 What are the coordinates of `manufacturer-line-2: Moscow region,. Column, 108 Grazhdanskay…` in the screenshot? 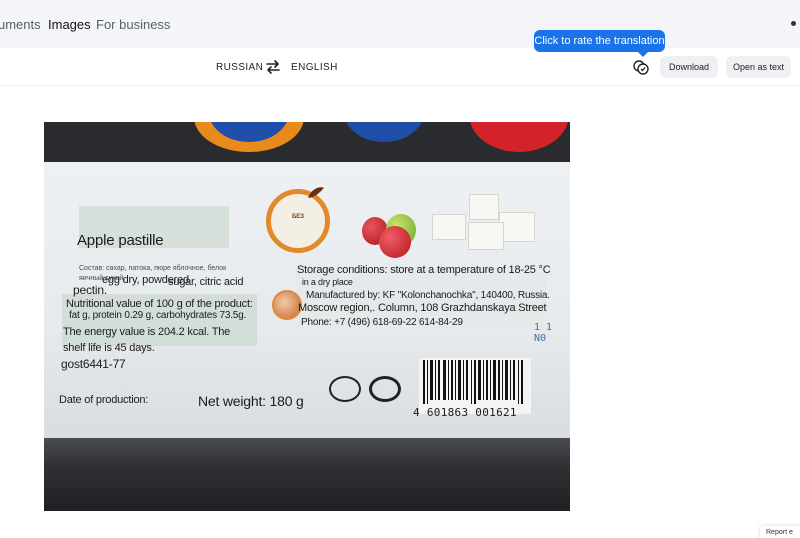 It's located at (422, 308).